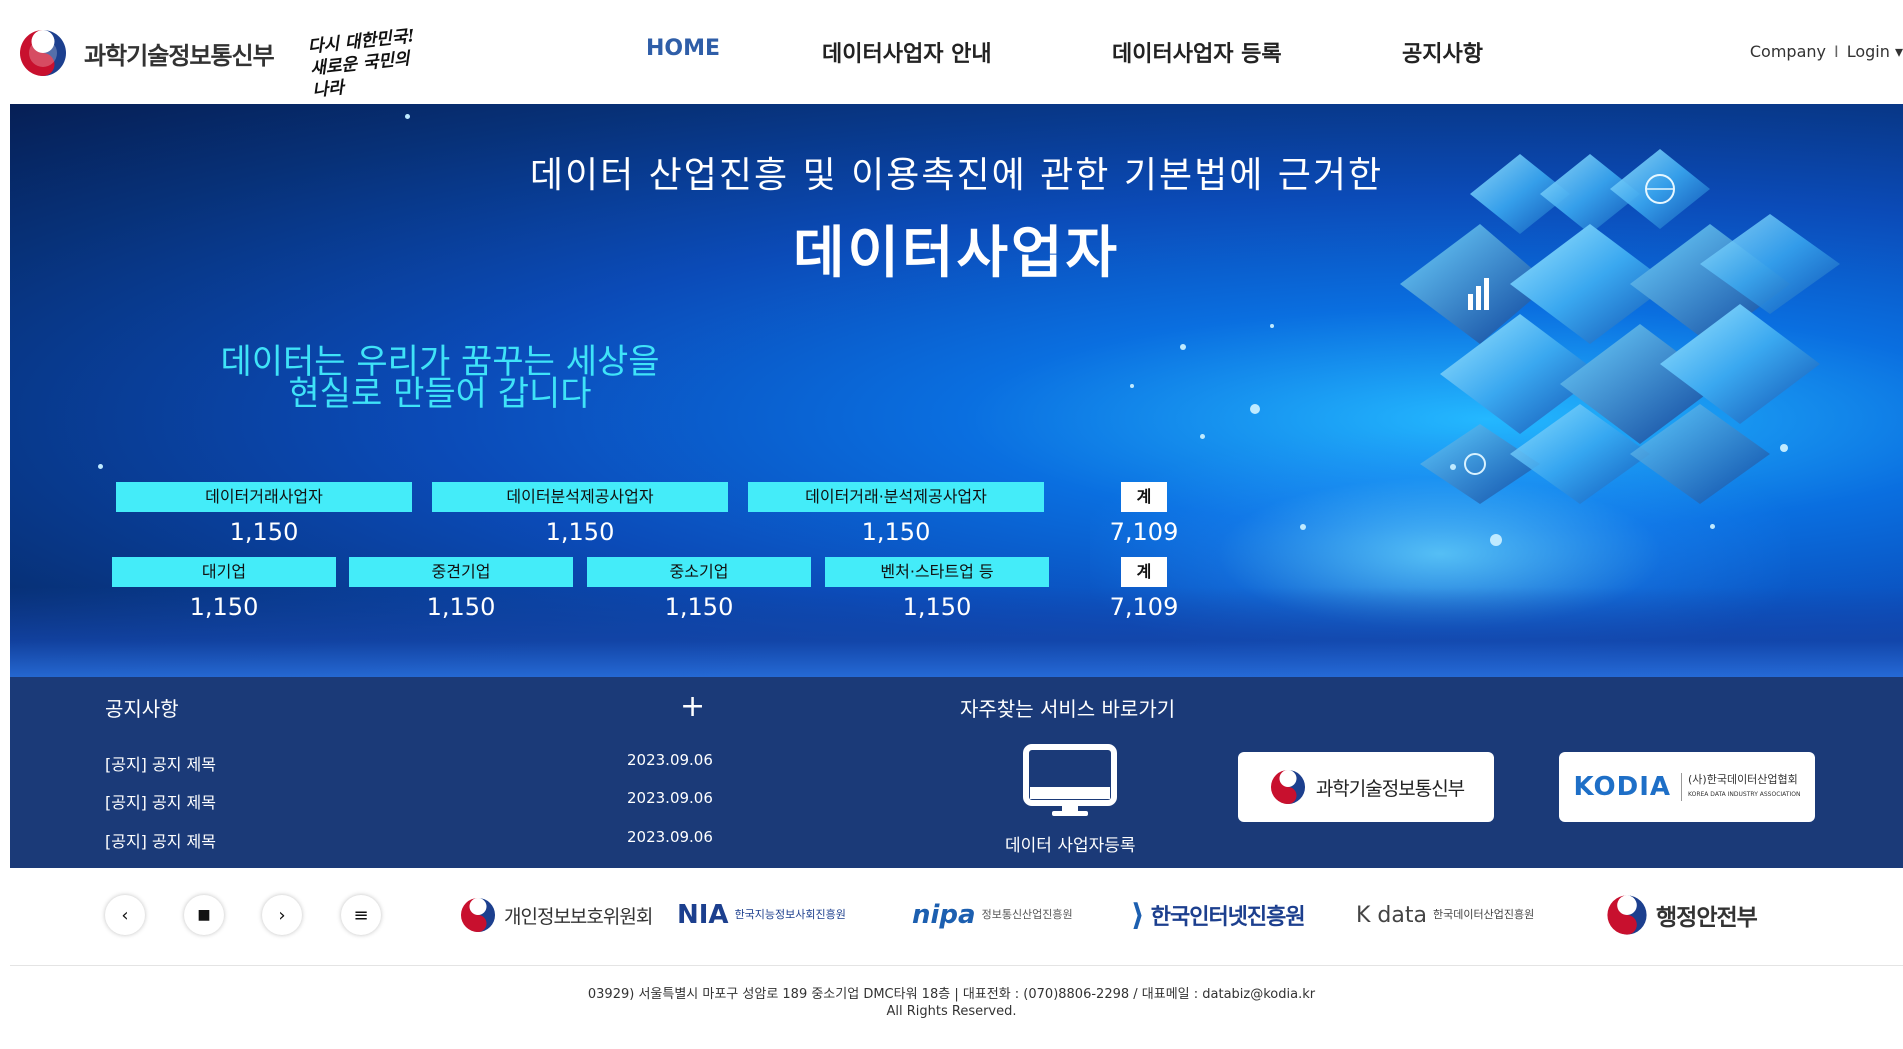 This screenshot has width=1903, height=1049. What do you see at coordinates (896, 532) in the screenshot?
I see `stat-value-trade-analysis: 1,150` at bounding box center [896, 532].